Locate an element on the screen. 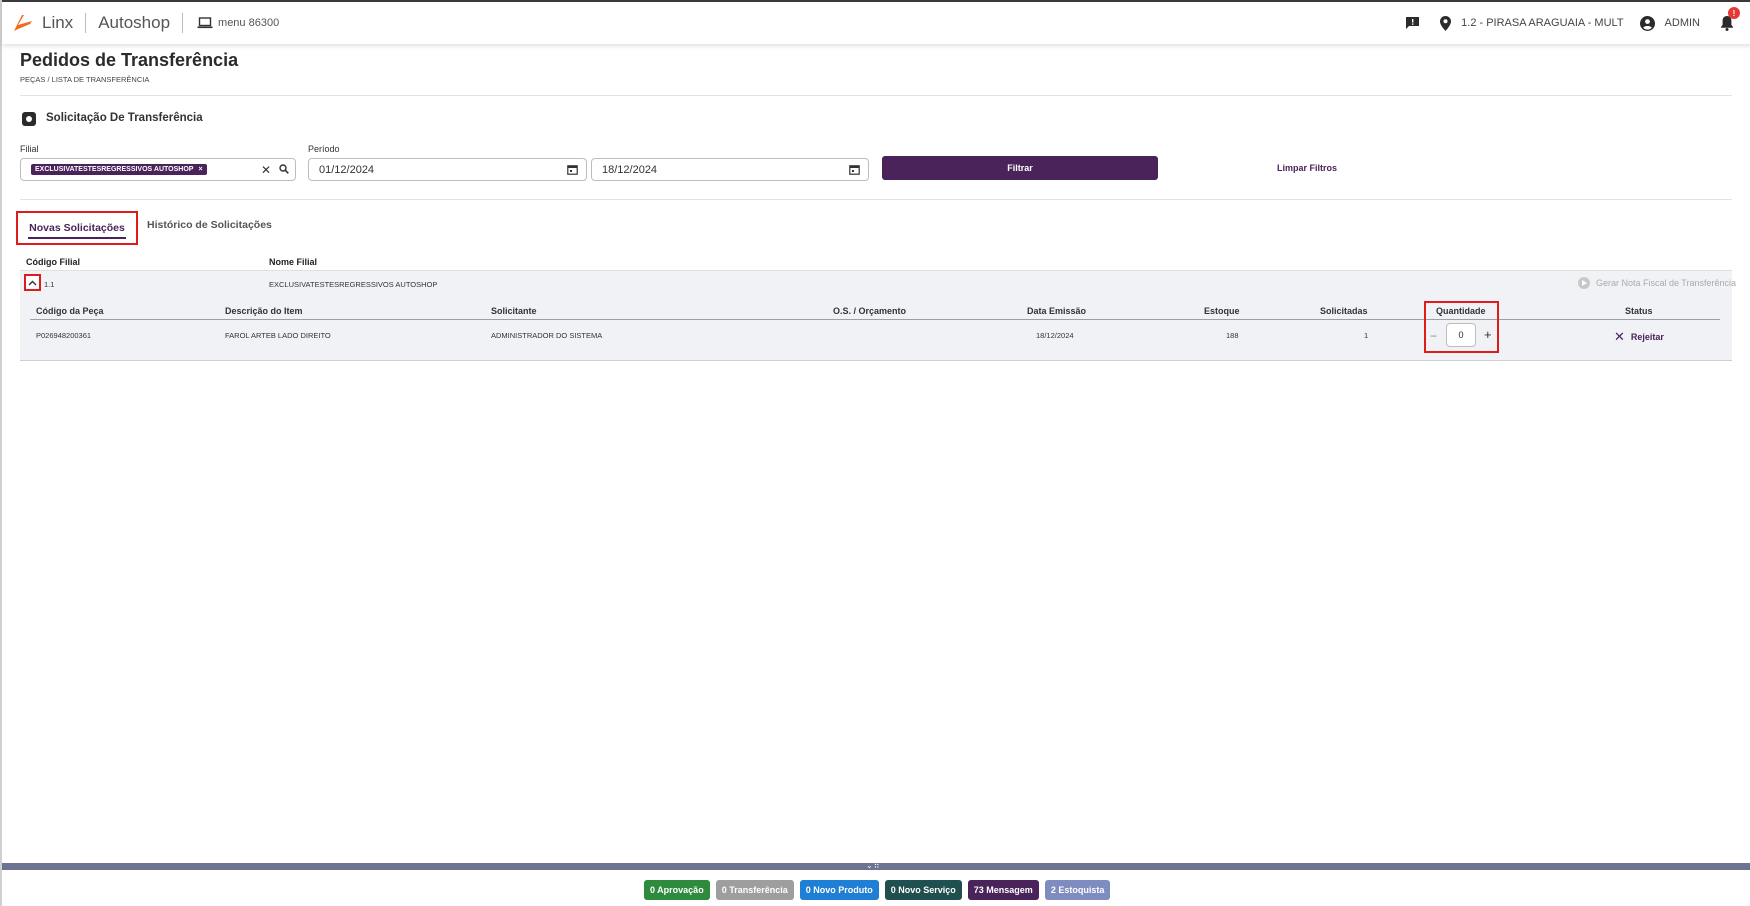 Image resolution: width=1750 pixels, height=906 pixels. notifications-badge: ! is located at coordinates (1734, 13).